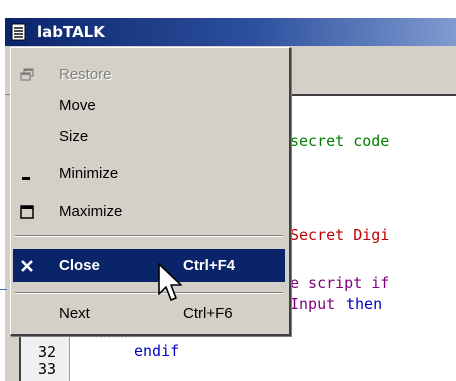 The width and height of the screenshot is (456, 381). Describe the element at coordinates (149, 137) in the screenshot. I see `menu-item-size: Size` at that location.